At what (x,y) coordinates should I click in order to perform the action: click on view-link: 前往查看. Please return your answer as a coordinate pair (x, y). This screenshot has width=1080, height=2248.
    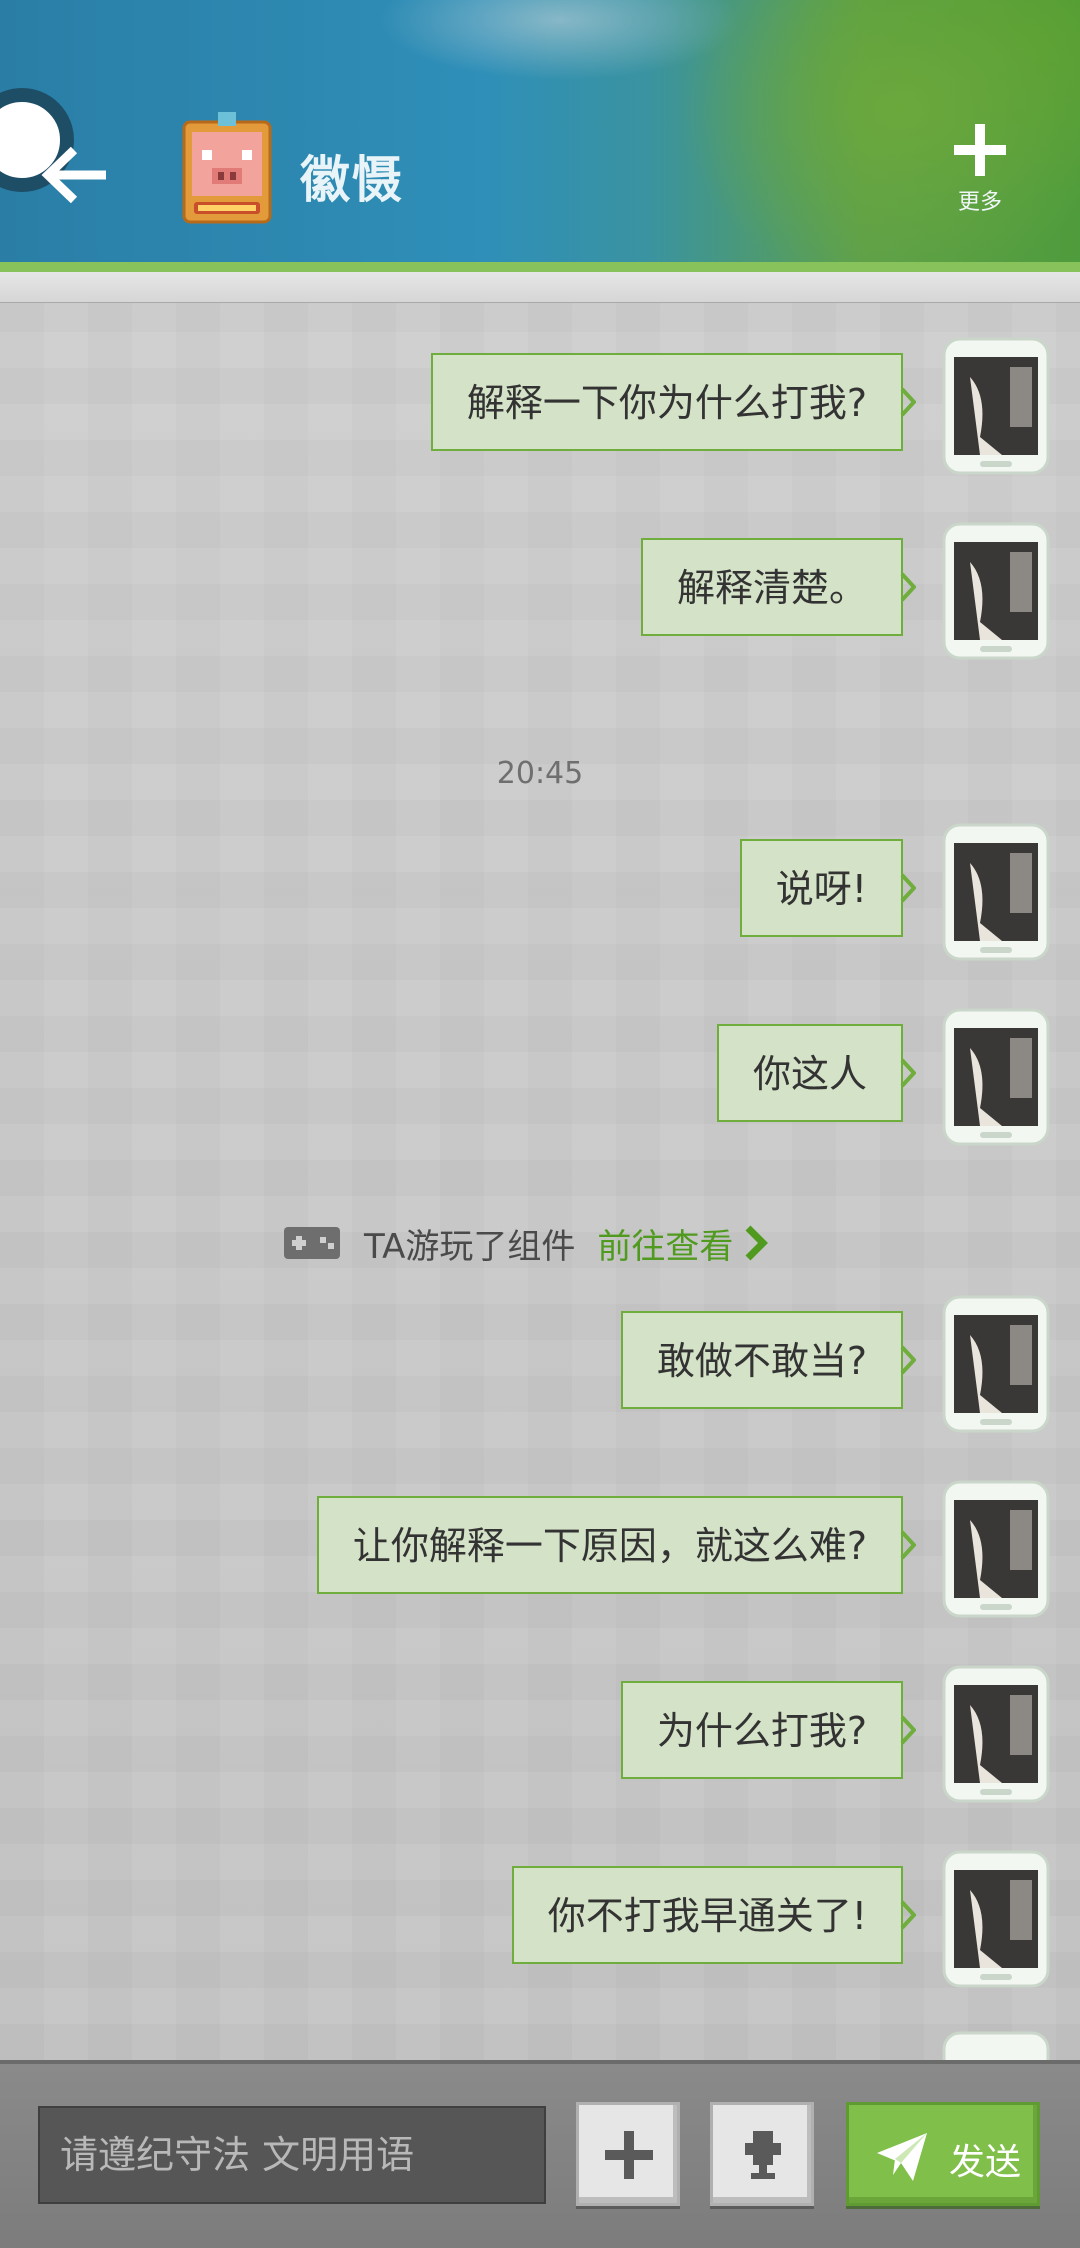
    Looking at the image, I should click on (665, 1243).